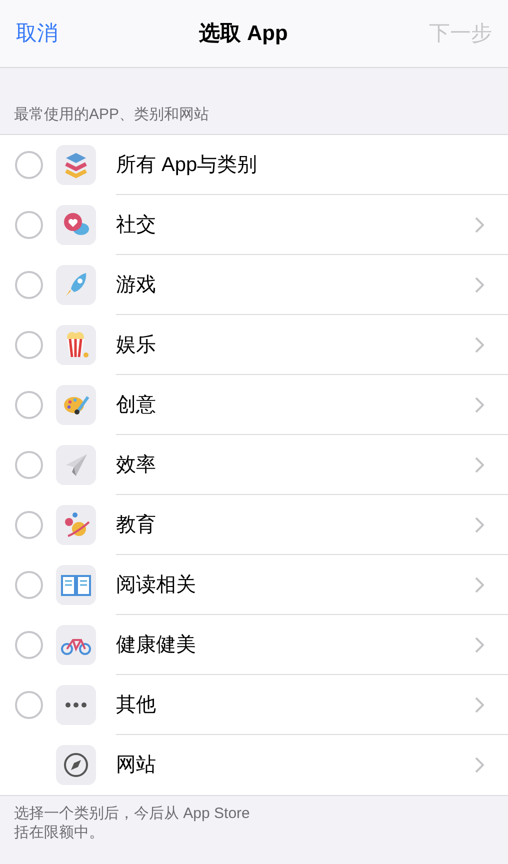 This screenshot has width=508, height=864. Describe the element at coordinates (112, 114) in the screenshot. I see `section-header: 最常使用的APP、类别和网站` at that location.